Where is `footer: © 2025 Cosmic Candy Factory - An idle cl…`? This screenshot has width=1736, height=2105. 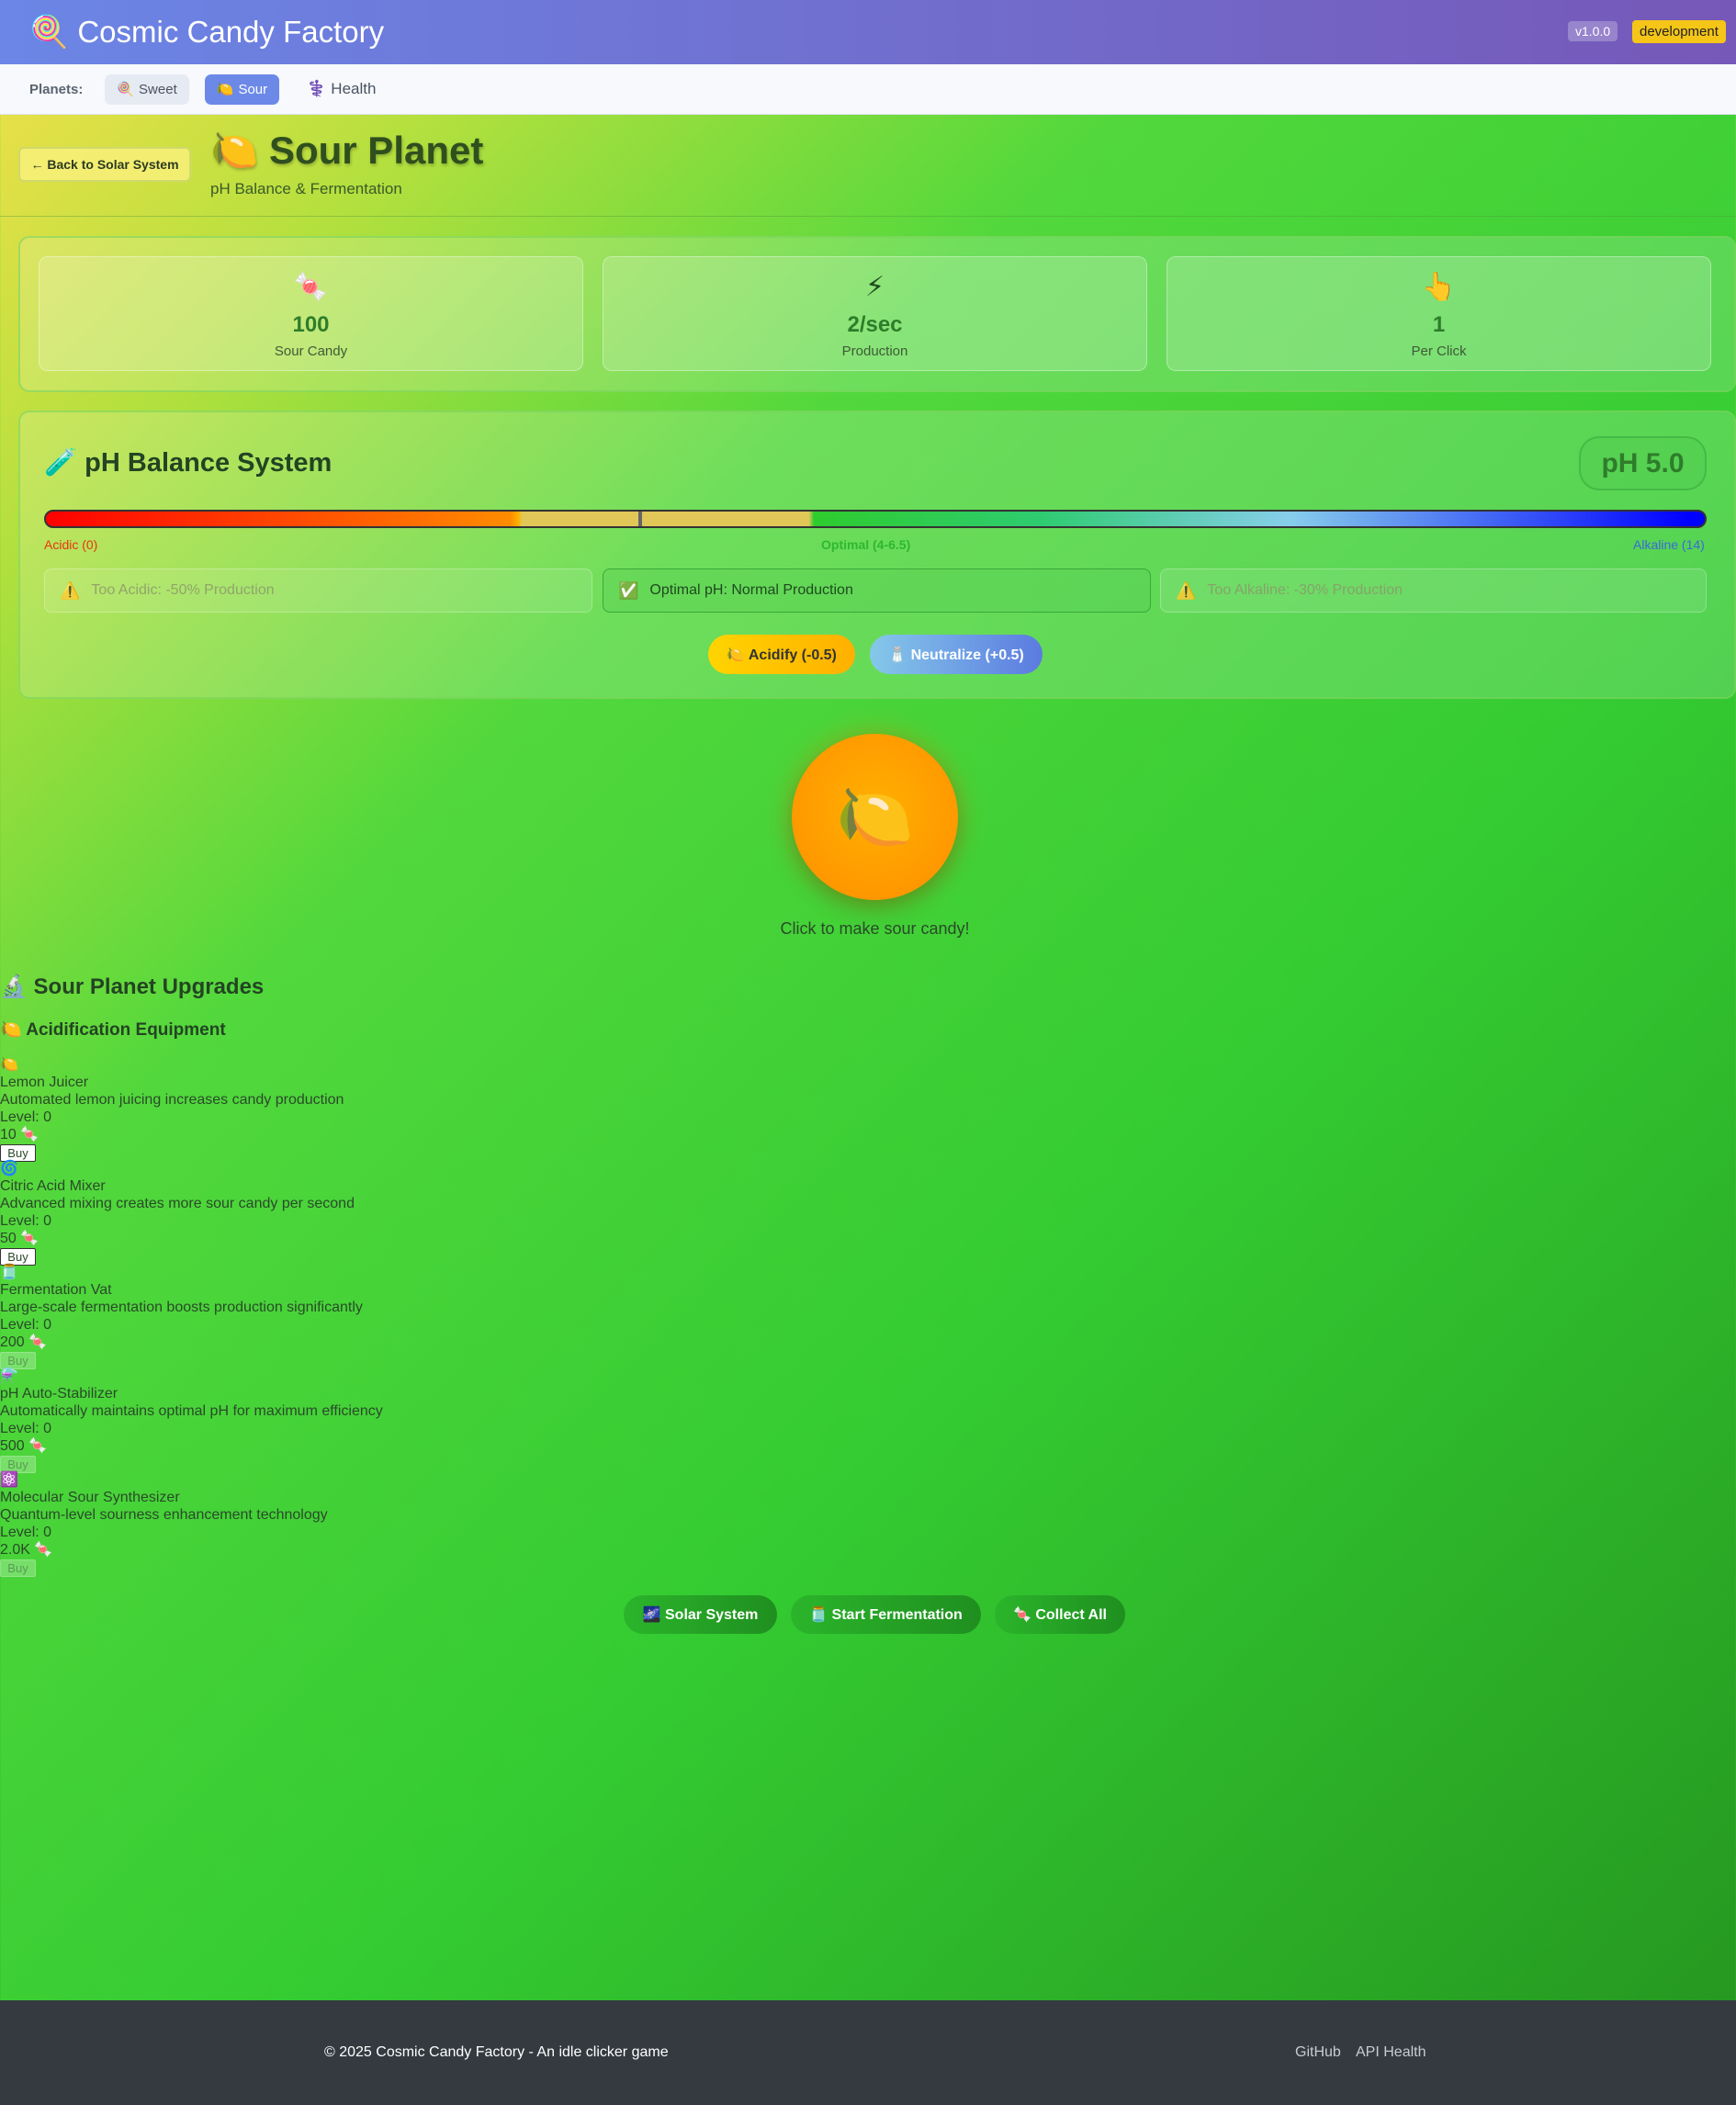 footer: © 2025 Cosmic Candy Factory - An idle cl… is located at coordinates (868, 2052).